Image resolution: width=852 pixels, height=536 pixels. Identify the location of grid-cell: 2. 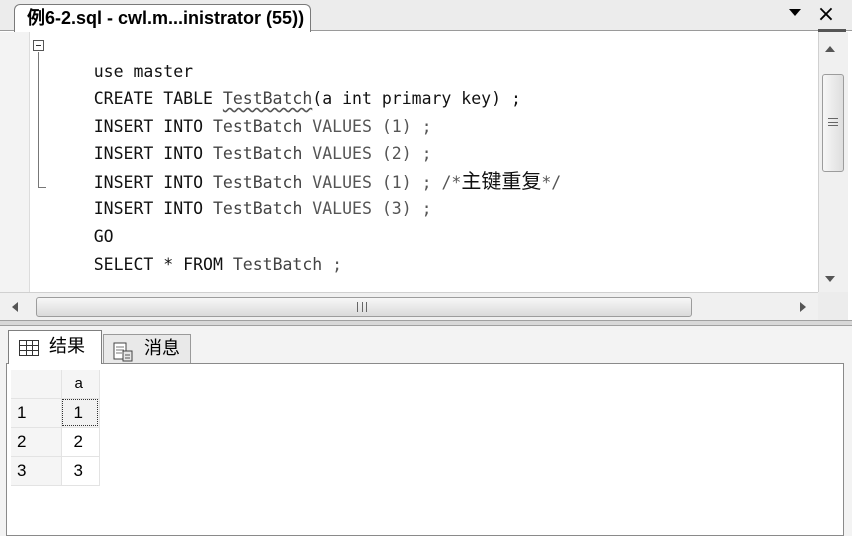
(80, 442).